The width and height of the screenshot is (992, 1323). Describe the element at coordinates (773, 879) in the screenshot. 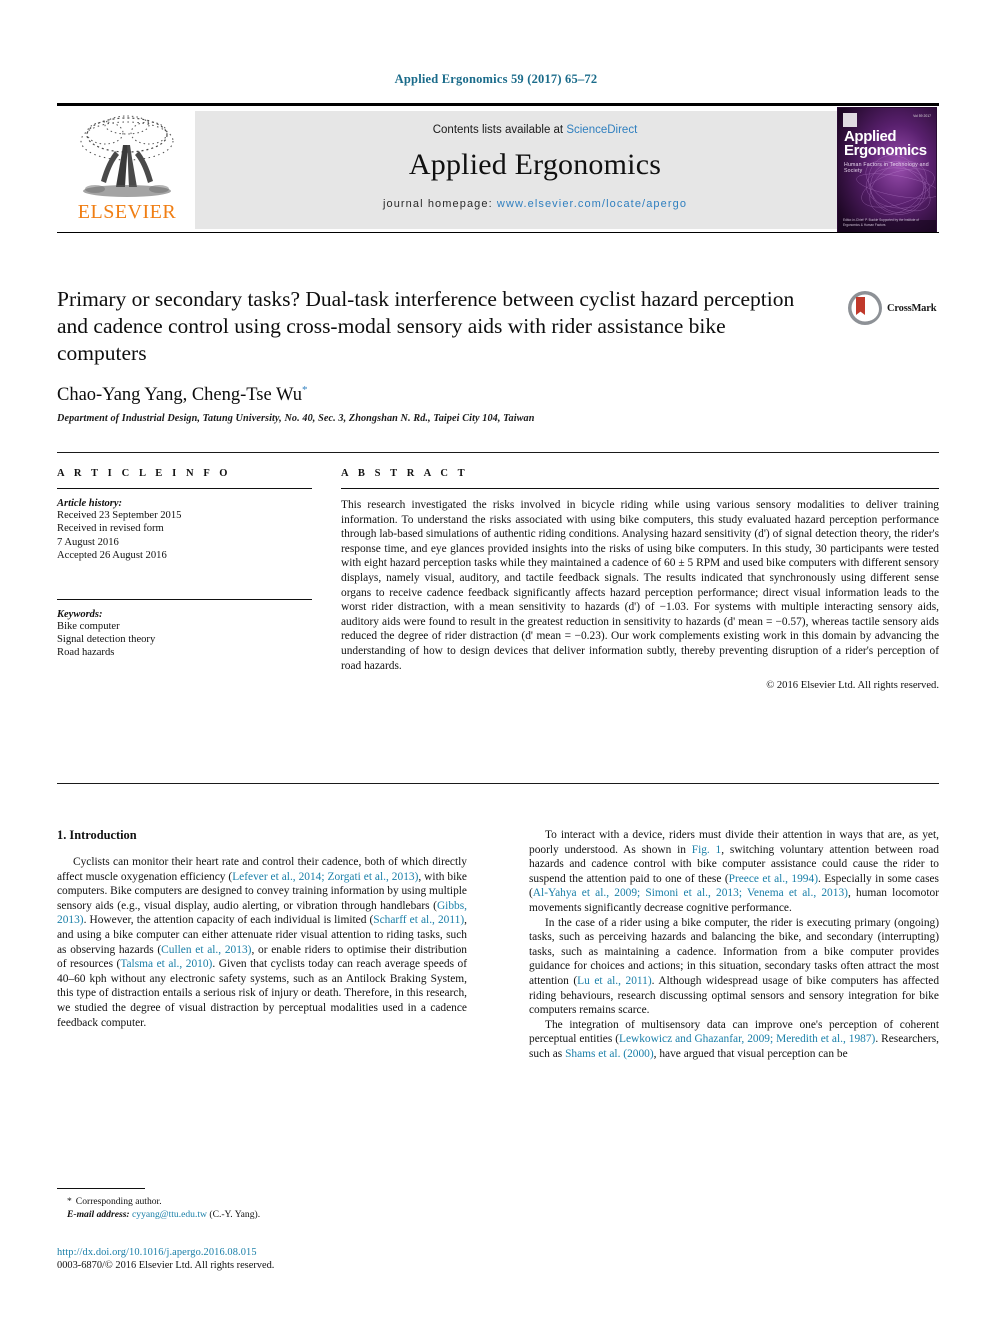

I see `citation-link: Preece et al., 1994)` at that location.